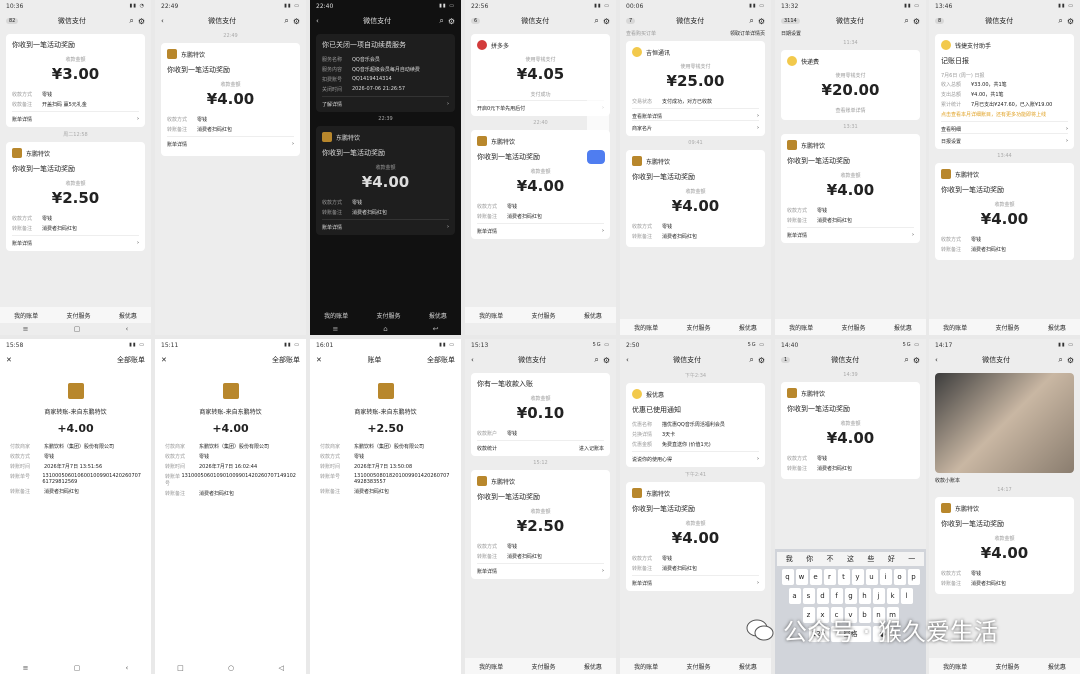 This screenshot has height=674, width=1080. Describe the element at coordinates (843, 577) in the screenshot. I see `key-t: t` at that location.